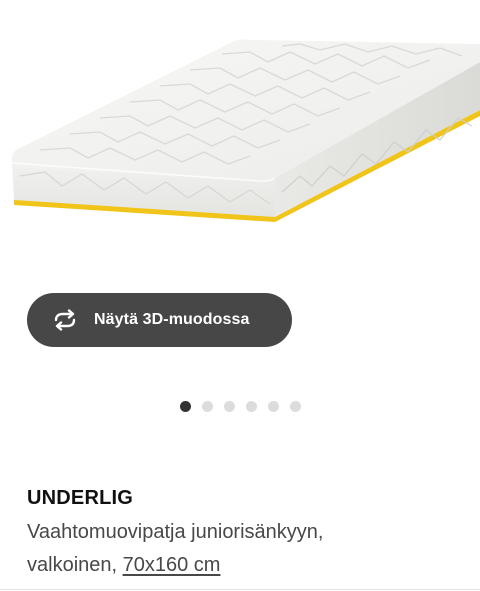 This screenshot has height=591, width=480. I want to click on divider, so click(240, 589).